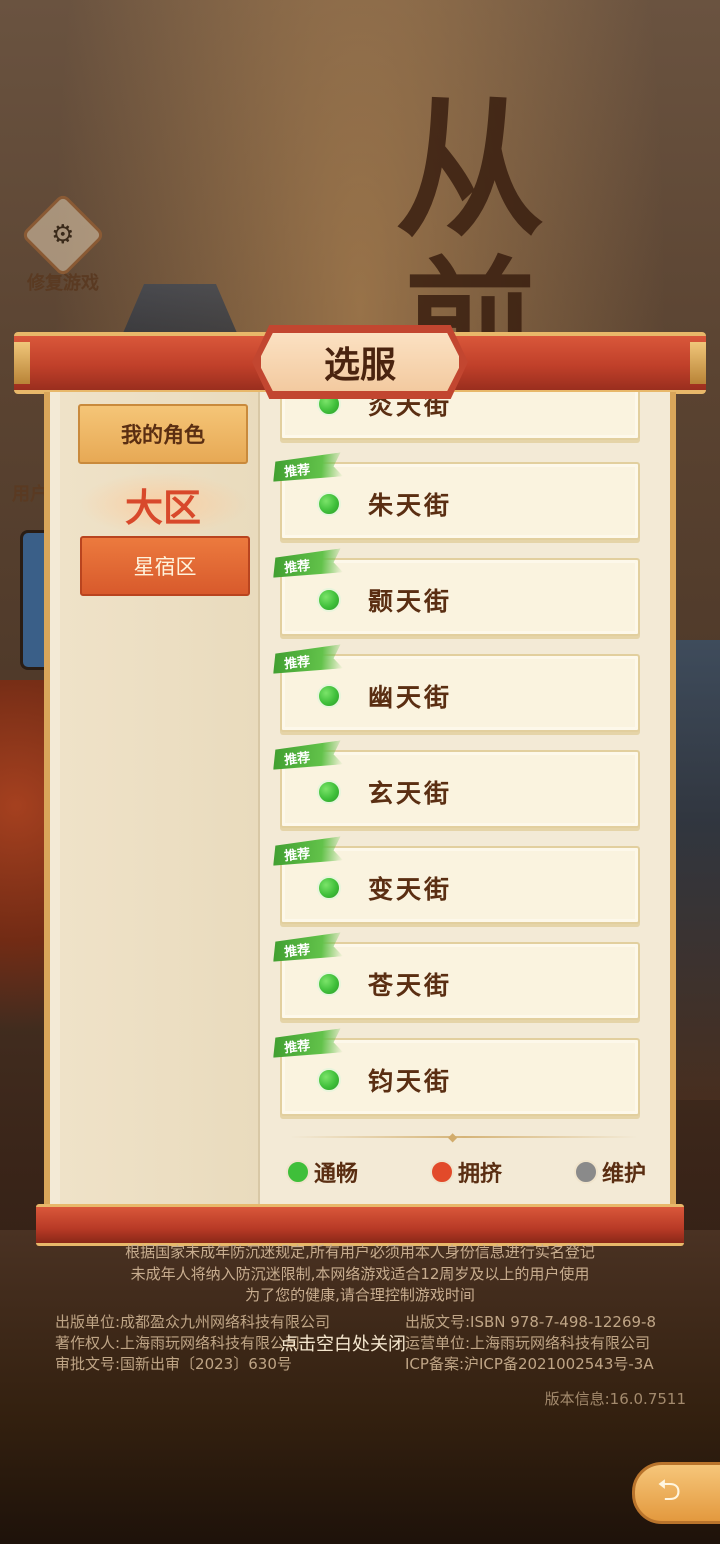  Describe the element at coordinates (585, 1172) in the screenshot. I see `legend-dot-maintenance` at that location.